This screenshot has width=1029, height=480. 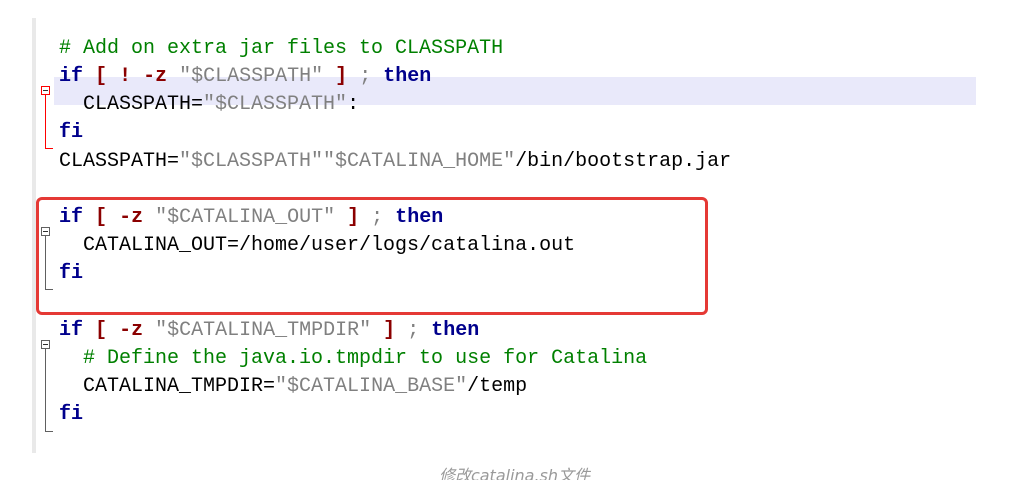 What do you see at coordinates (371, 386) in the screenshot?
I see `code-token: "$CATALINA_BASE"` at bounding box center [371, 386].